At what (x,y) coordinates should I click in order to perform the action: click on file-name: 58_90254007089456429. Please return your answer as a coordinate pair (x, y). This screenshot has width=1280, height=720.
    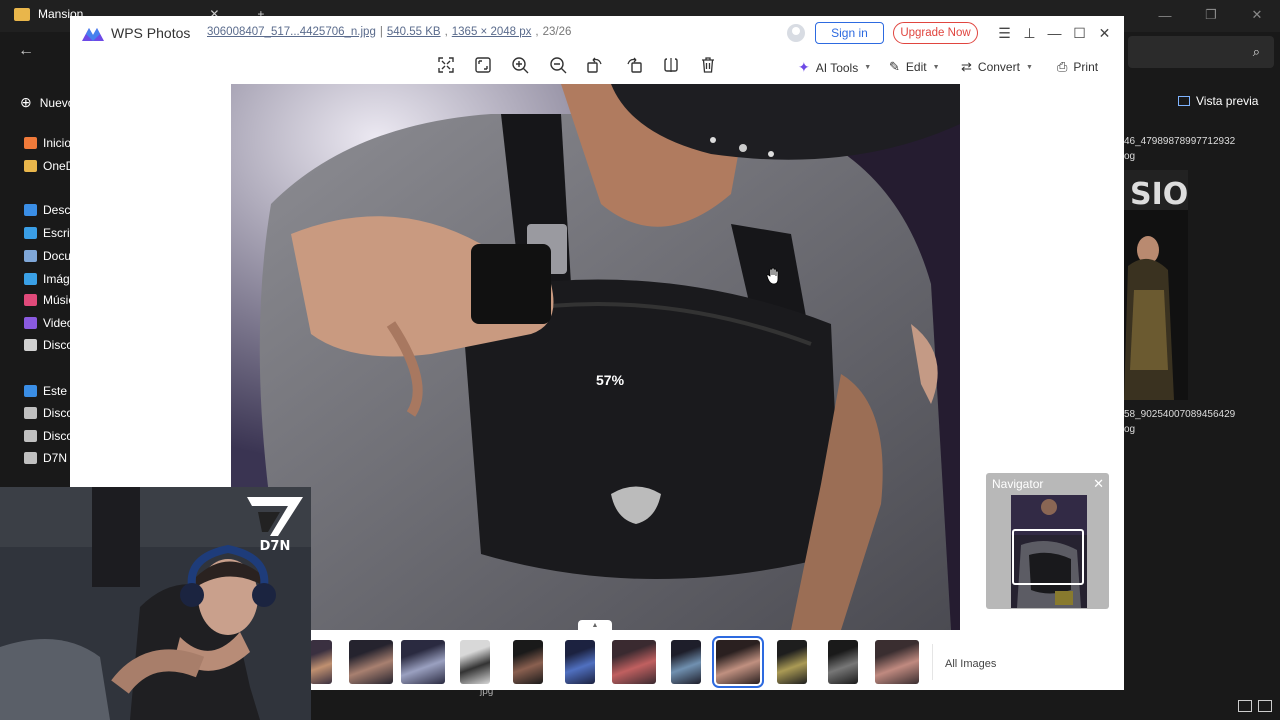
    Looking at the image, I should click on (1179, 414).